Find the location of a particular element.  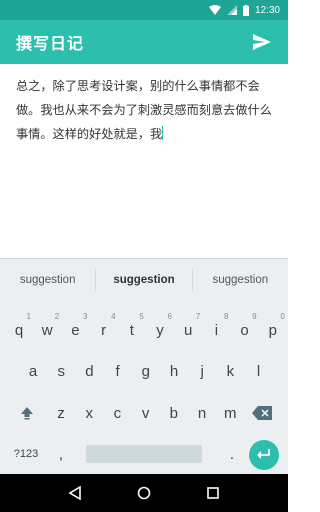

key-label: p is located at coordinates (272, 330).